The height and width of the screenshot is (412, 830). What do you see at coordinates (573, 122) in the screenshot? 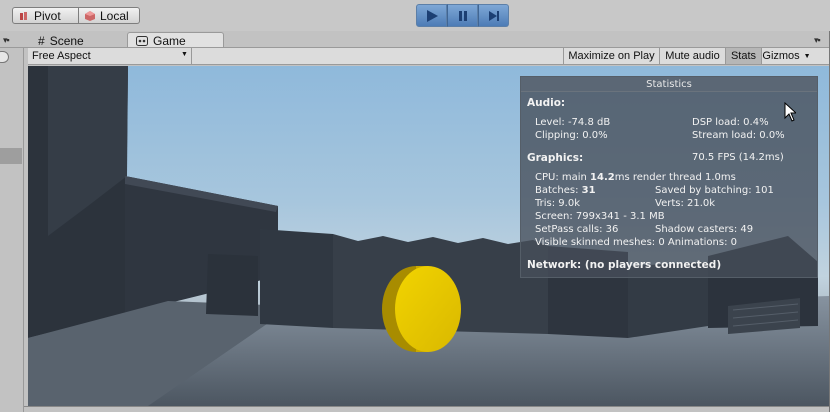
I see `audio-level: Level: -74.8 dB` at bounding box center [573, 122].